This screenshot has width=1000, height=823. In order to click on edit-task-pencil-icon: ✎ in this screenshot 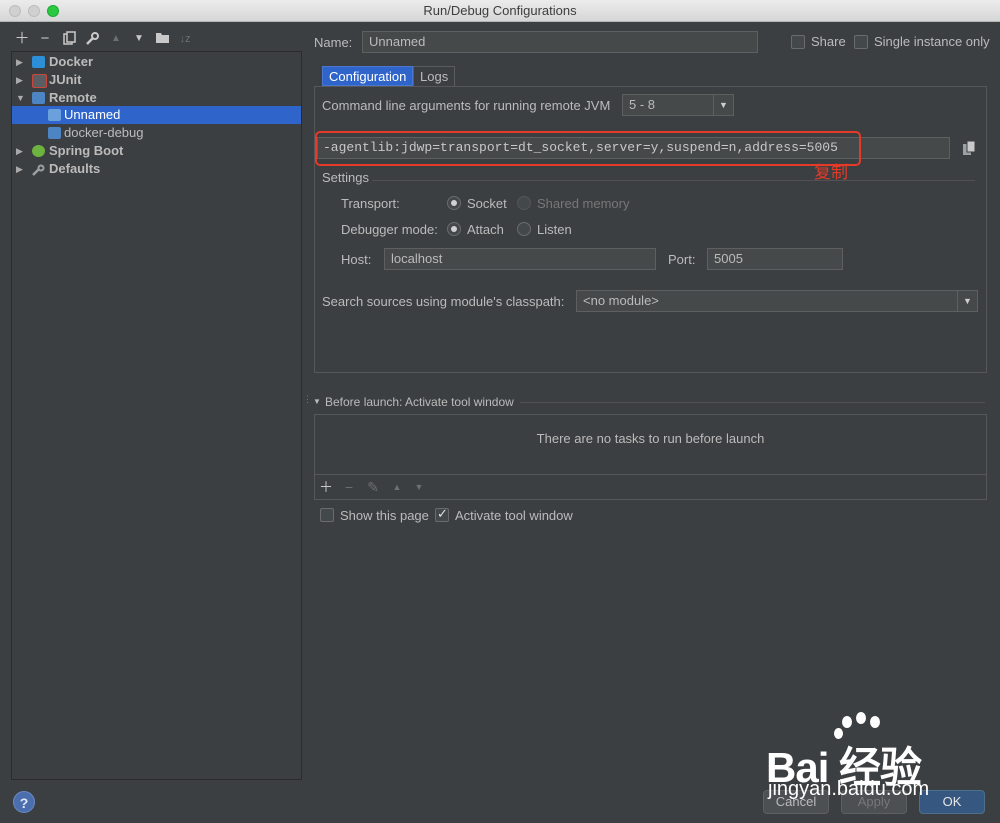, I will do `click(373, 487)`.